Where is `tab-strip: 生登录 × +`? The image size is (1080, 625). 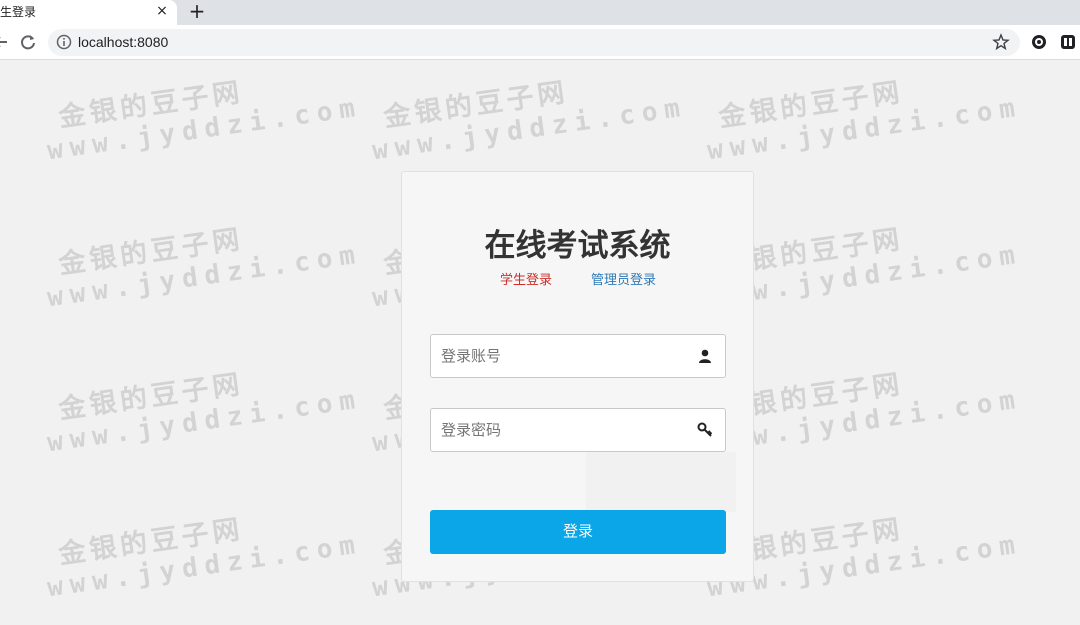
tab-strip: 生登录 × + is located at coordinates (540, 12).